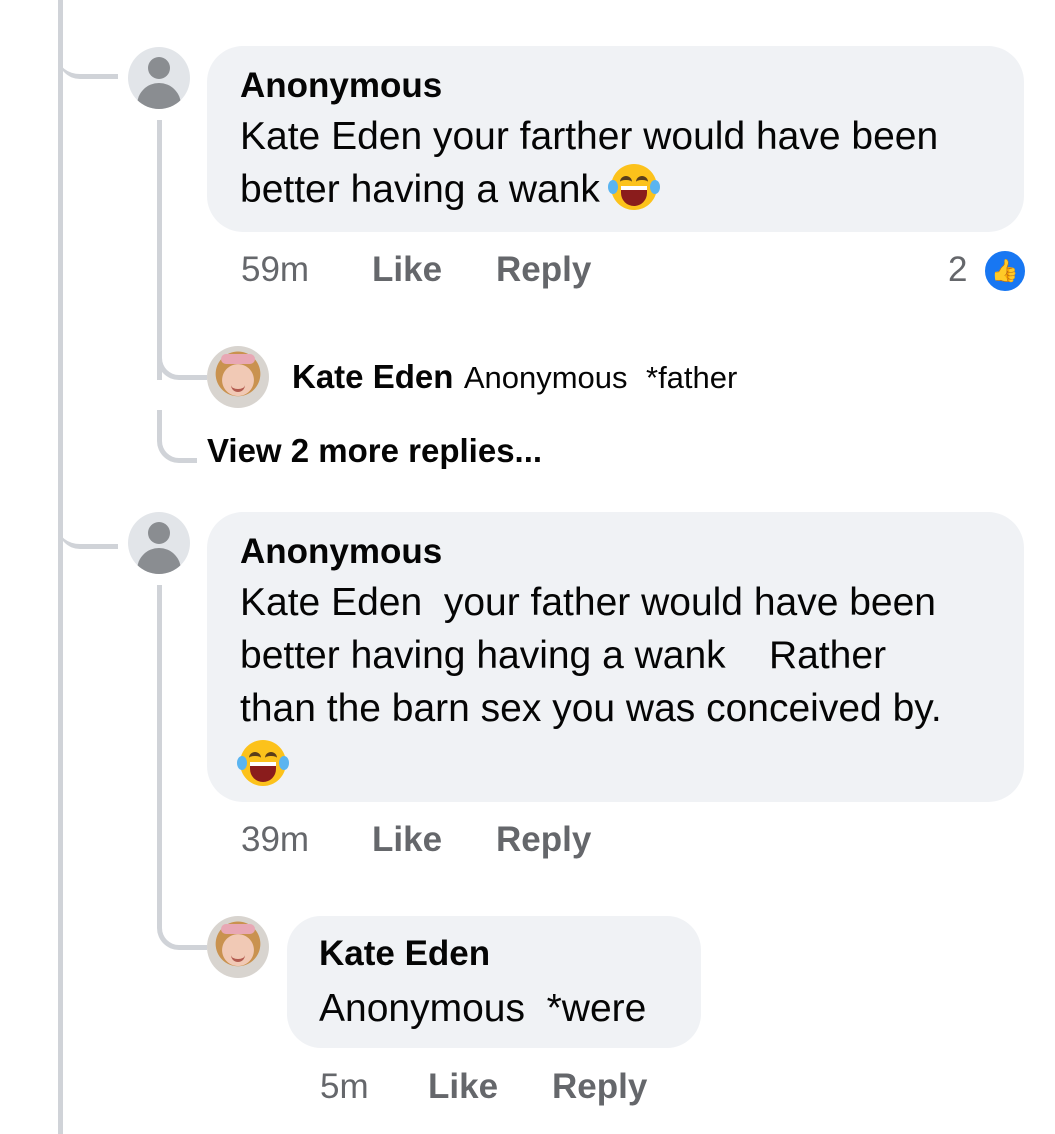  Describe the element at coordinates (275, 270) in the screenshot. I see `comment-time: 59m` at that location.